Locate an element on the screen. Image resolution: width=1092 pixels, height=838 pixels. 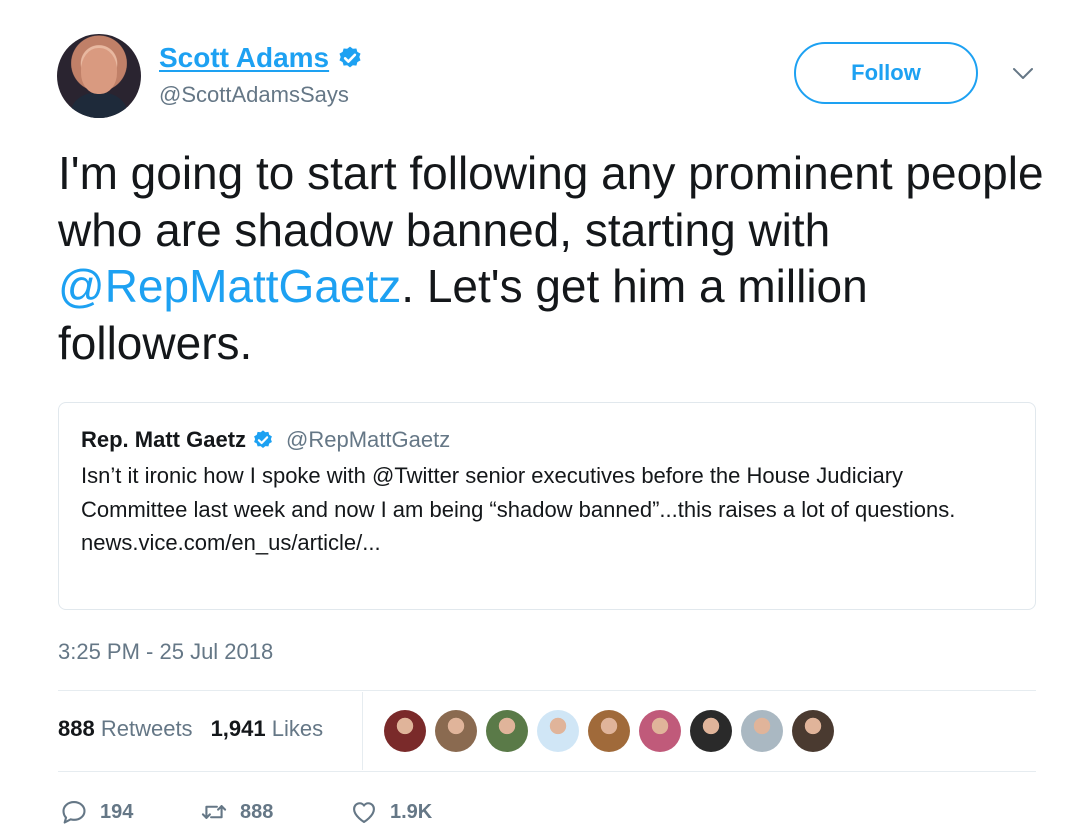
quoted-author-name: Rep. Matt Gaetz is located at coordinates (164, 439).